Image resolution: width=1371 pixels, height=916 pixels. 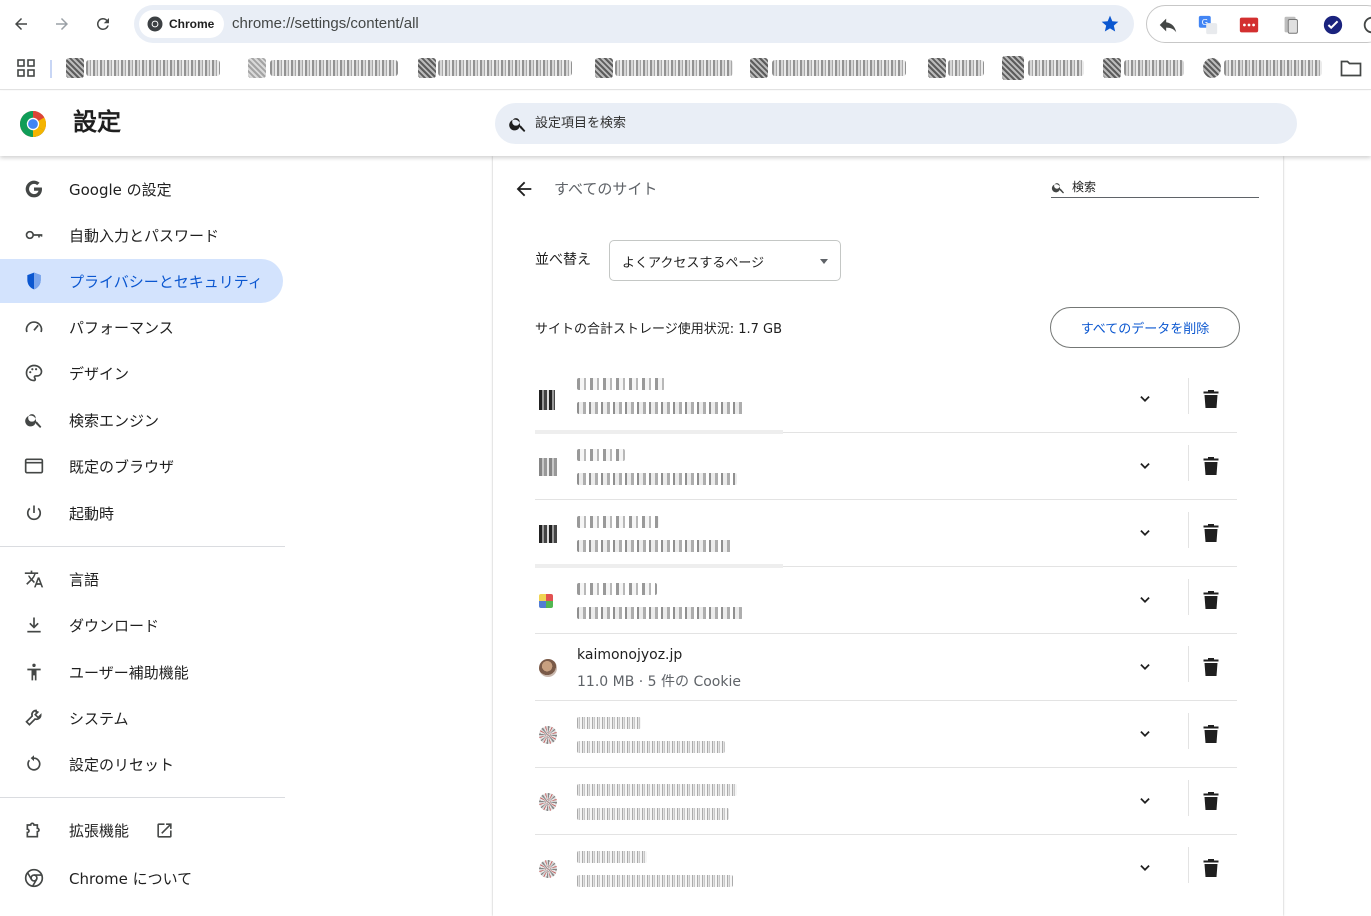 What do you see at coordinates (141, 513) in the screenshot?
I see `sidebar-item-startup: 起動時` at bounding box center [141, 513].